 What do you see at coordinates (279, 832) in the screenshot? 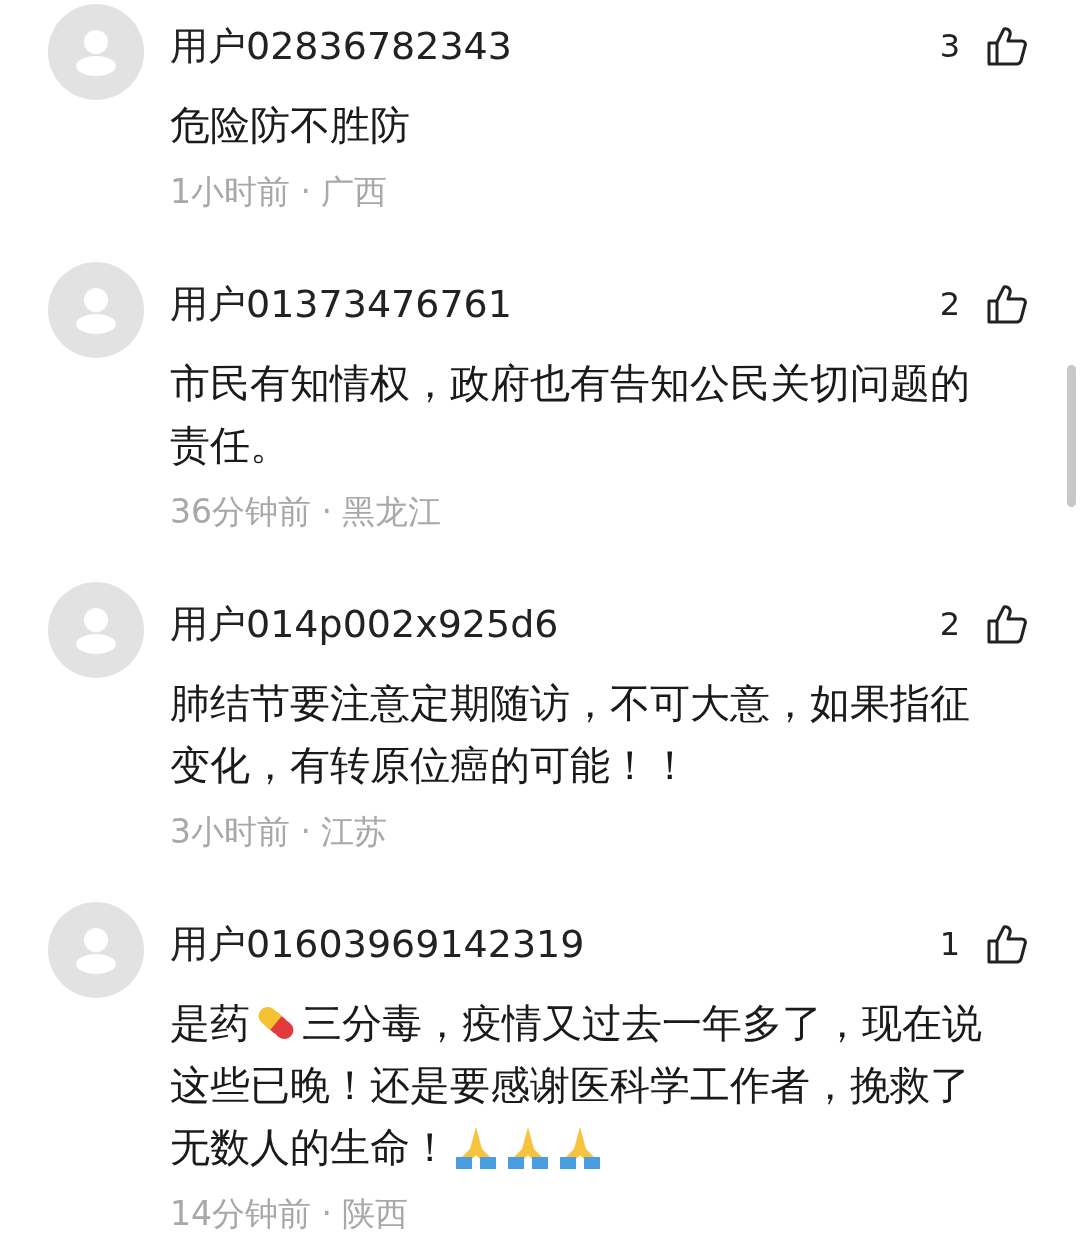
I see `comment-meta: 3小时前 · 江苏` at bounding box center [279, 832].